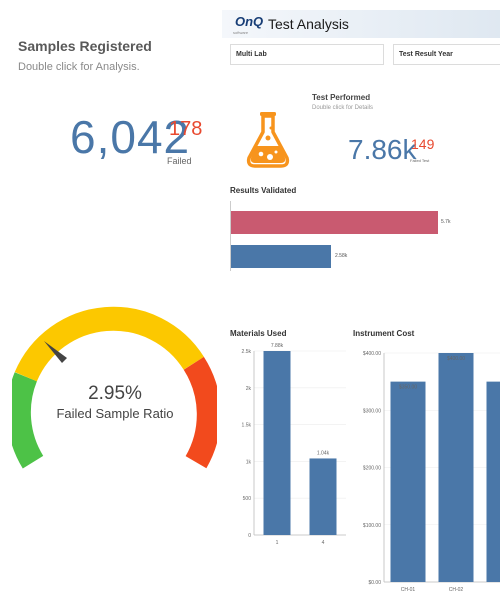 This screenshot has width=500, height=593. I want to click on page-title: Test Analysis, so click(308, 24).